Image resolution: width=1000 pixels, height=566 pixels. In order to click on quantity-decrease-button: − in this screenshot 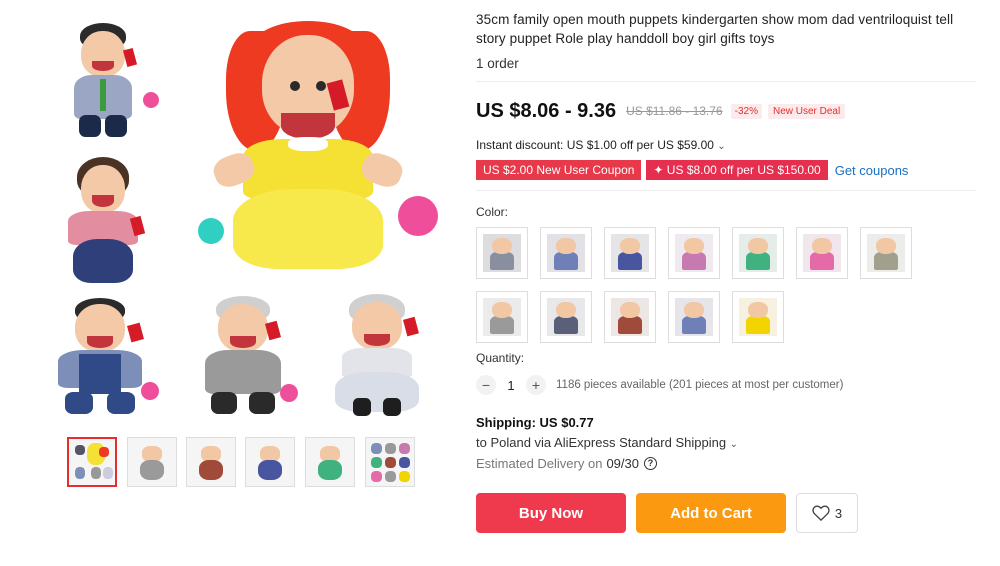, I will do `click(486, 385)`.